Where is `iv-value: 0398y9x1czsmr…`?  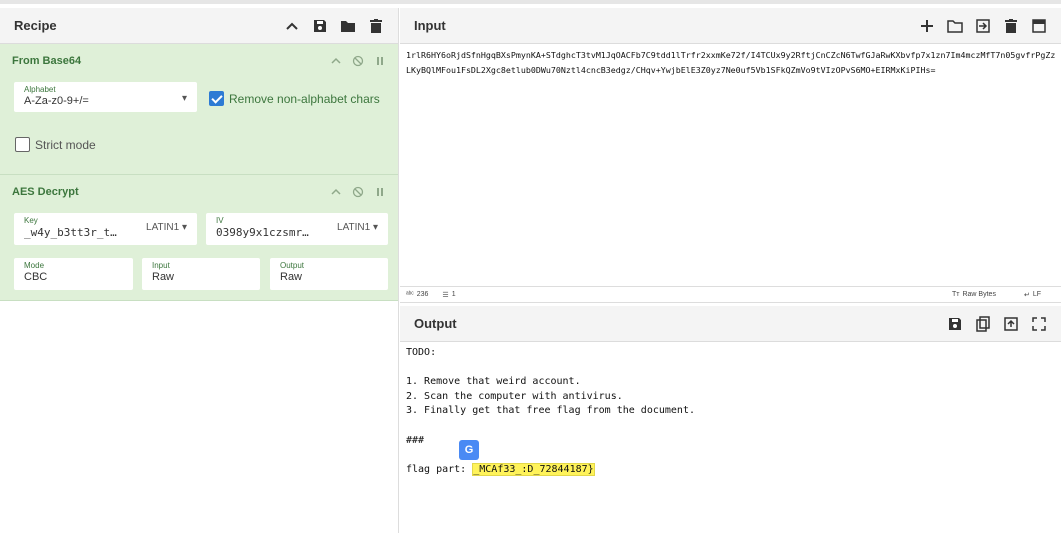
iv-value: 0398y9x1czsmr… is located at coordinates (262, 232).